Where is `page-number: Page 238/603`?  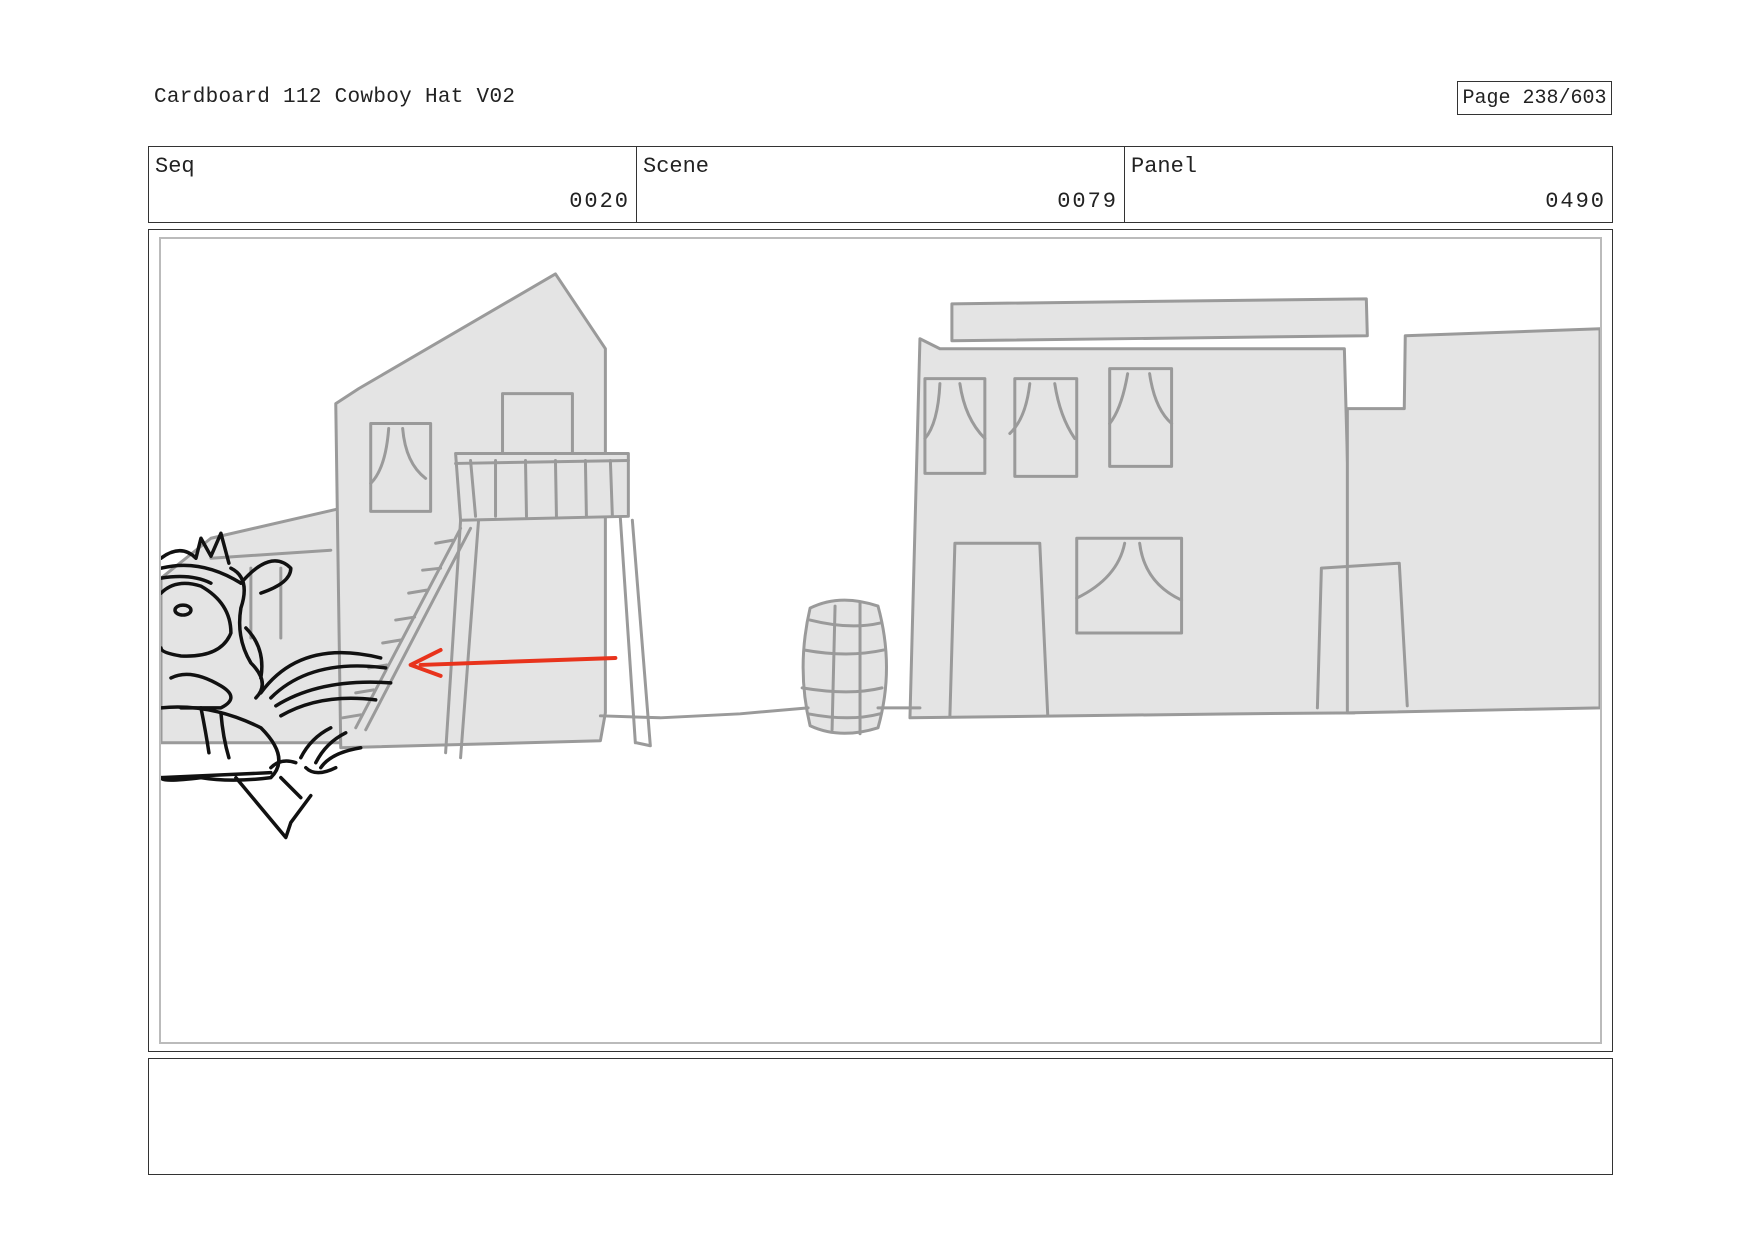
page-number: Page 238/603 is located at coordinates (1534, 98).